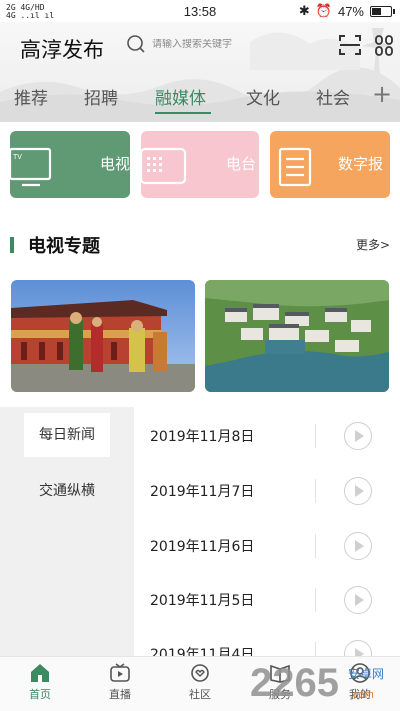 Image resolution: width=400 pixels, height=711 pixels. What do you see at coordinates (304, 10) in the screenshot?
I see `bluetooth-icon: ✱` at bounding box center [304, 10].